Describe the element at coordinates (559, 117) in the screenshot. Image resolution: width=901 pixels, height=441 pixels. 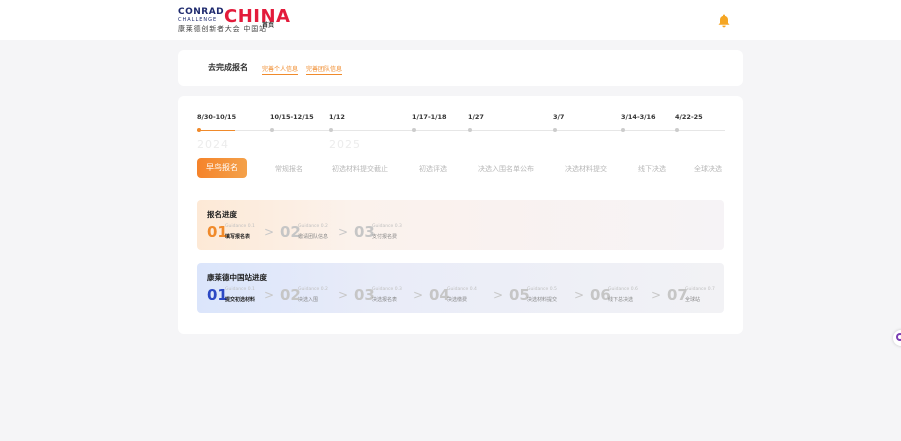
I see `timeline-date: 3/7` at that location.